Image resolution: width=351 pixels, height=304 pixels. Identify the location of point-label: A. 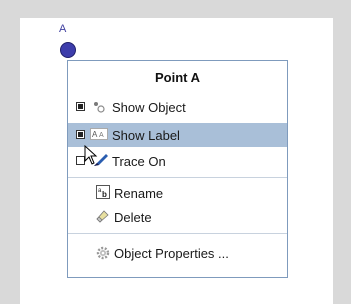
(63, 29).